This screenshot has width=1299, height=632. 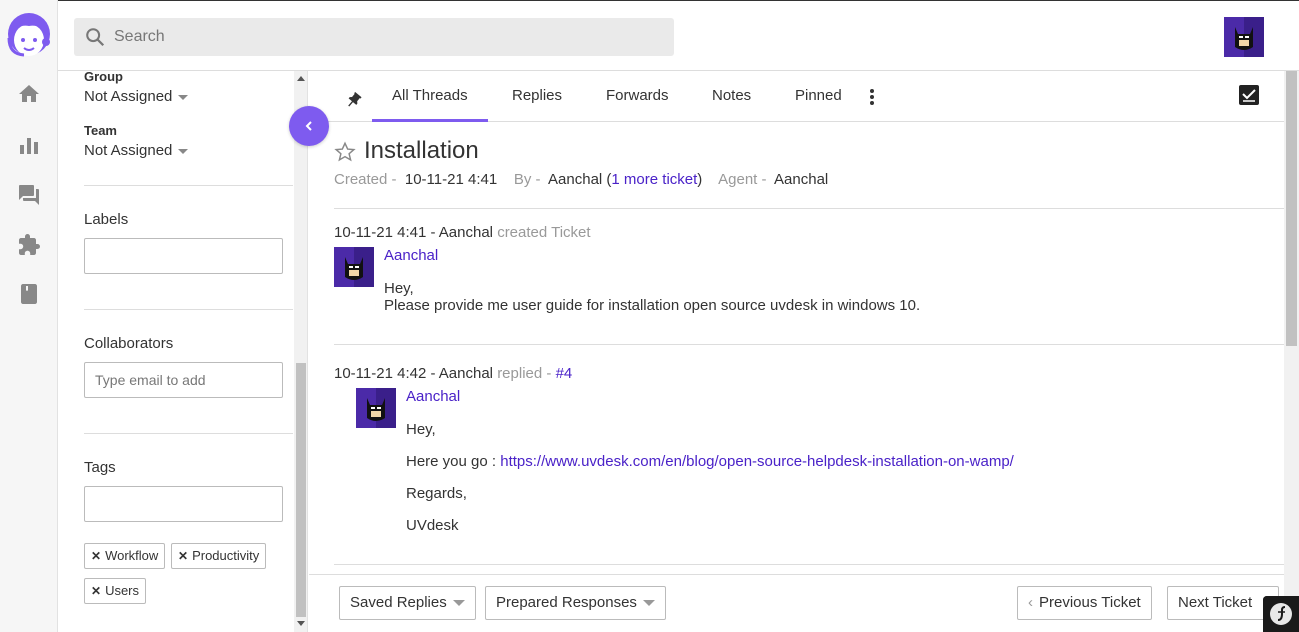 What do you see at coordinates (29, 195) in the screenshot?
I see `tickets-icon` at bounding box center [29, 195].